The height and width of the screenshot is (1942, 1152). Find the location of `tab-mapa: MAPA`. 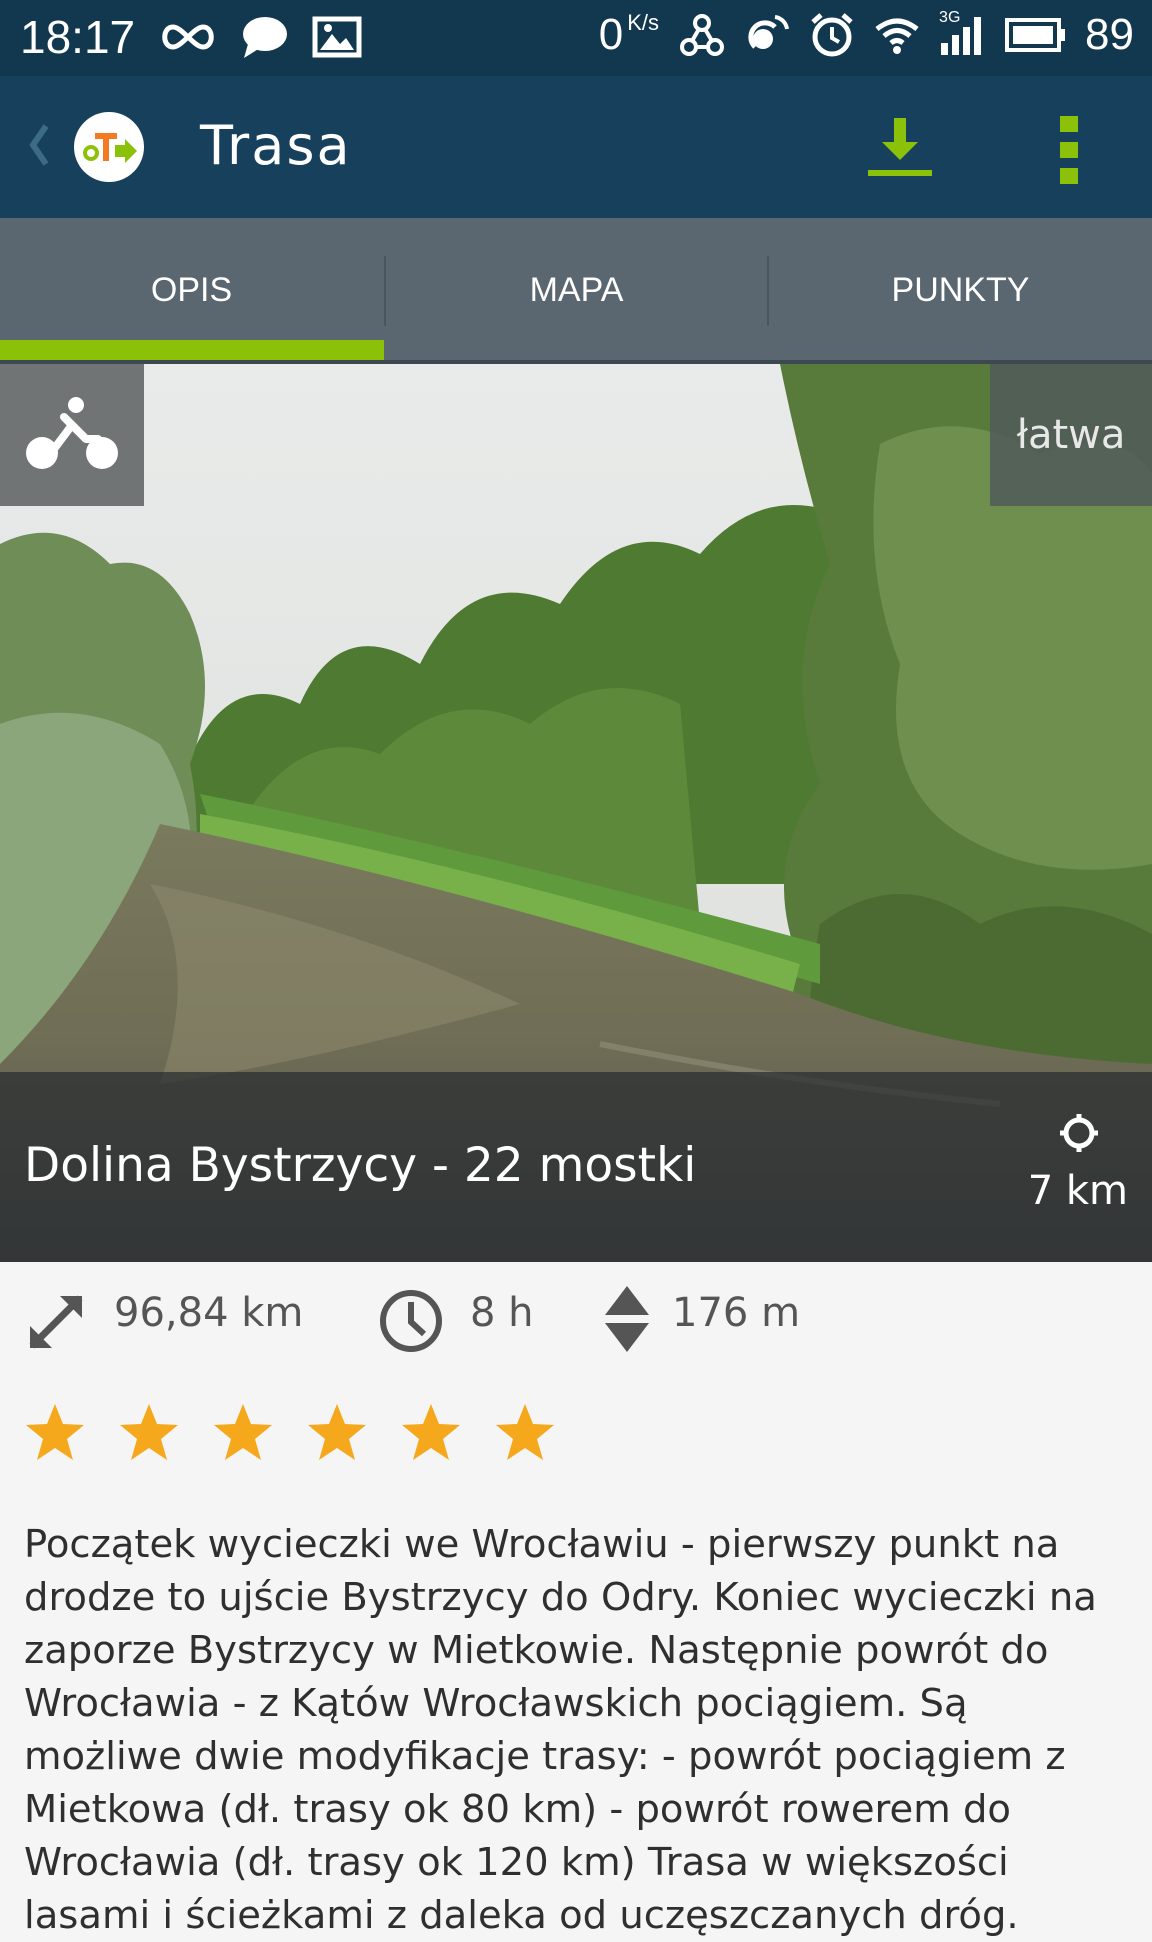

tab-mapa: MAPA is located at coordinates (576, 290).